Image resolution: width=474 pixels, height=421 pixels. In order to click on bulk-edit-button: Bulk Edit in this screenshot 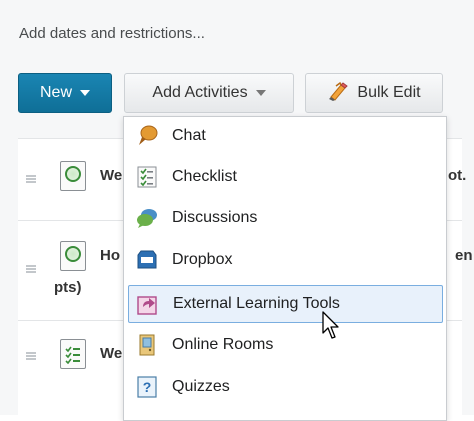, I will do `click(374, 93)`.